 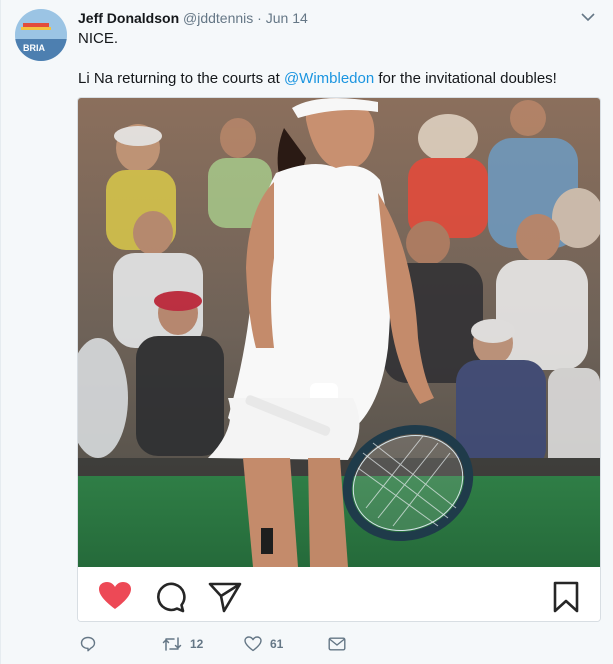 What do you see at coordinates (588, 17) in the screenshot?
I see `chevron-down-icon` at bounding box center [588, 17].